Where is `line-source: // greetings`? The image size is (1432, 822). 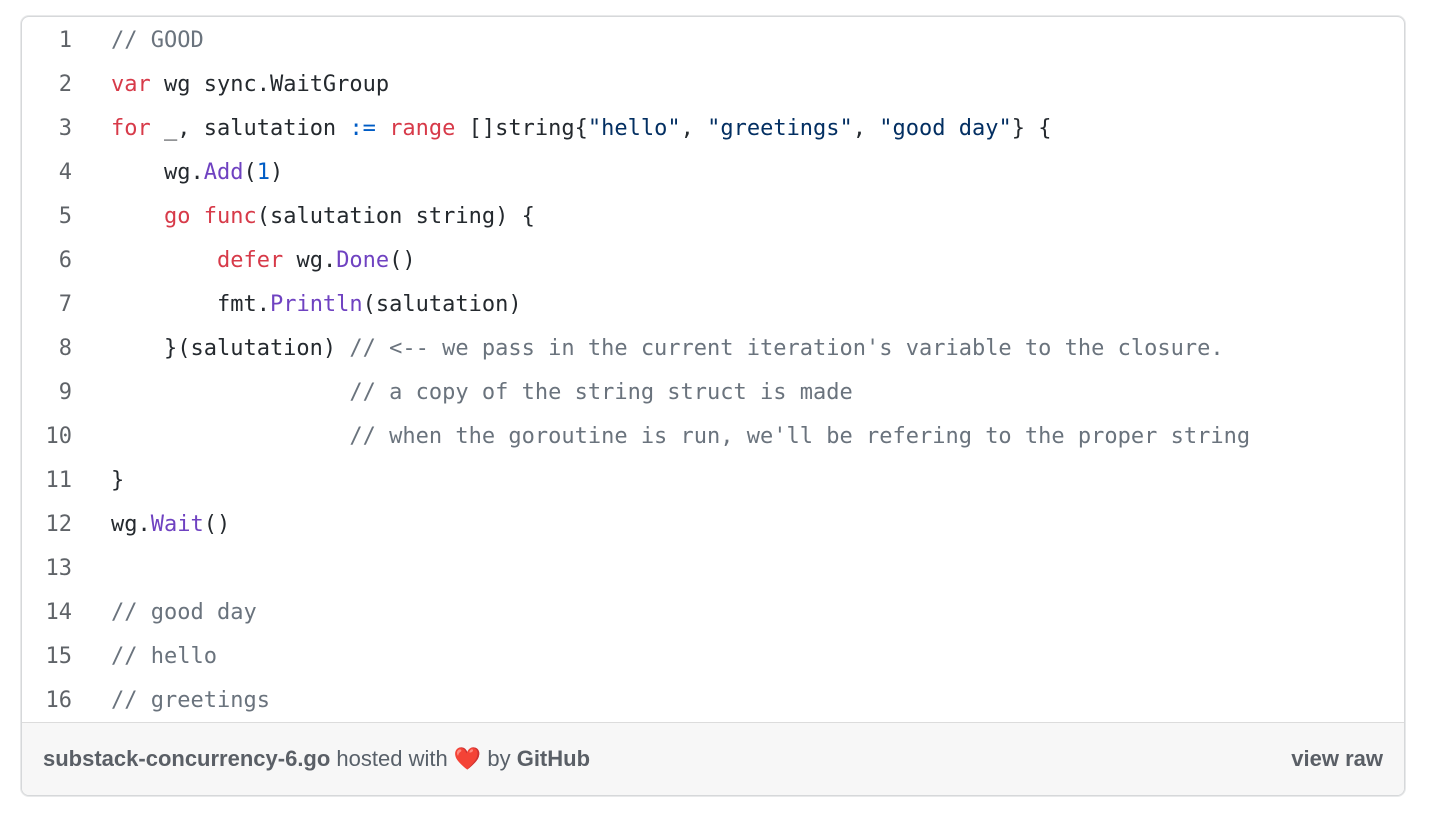 line-source: // greetings is located at coordinates (190, 701).